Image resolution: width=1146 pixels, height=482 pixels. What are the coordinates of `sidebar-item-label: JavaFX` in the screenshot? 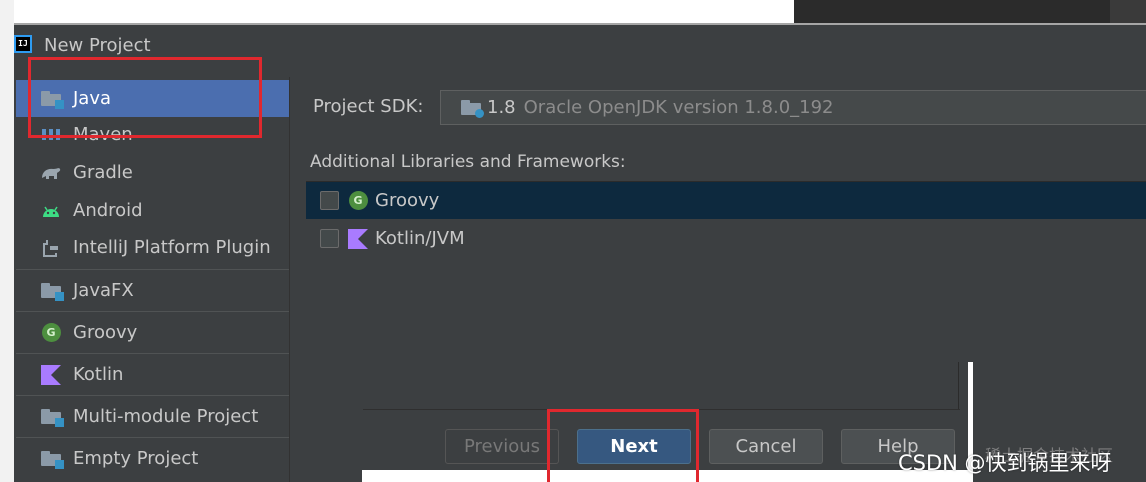 It's located at (103, 290).